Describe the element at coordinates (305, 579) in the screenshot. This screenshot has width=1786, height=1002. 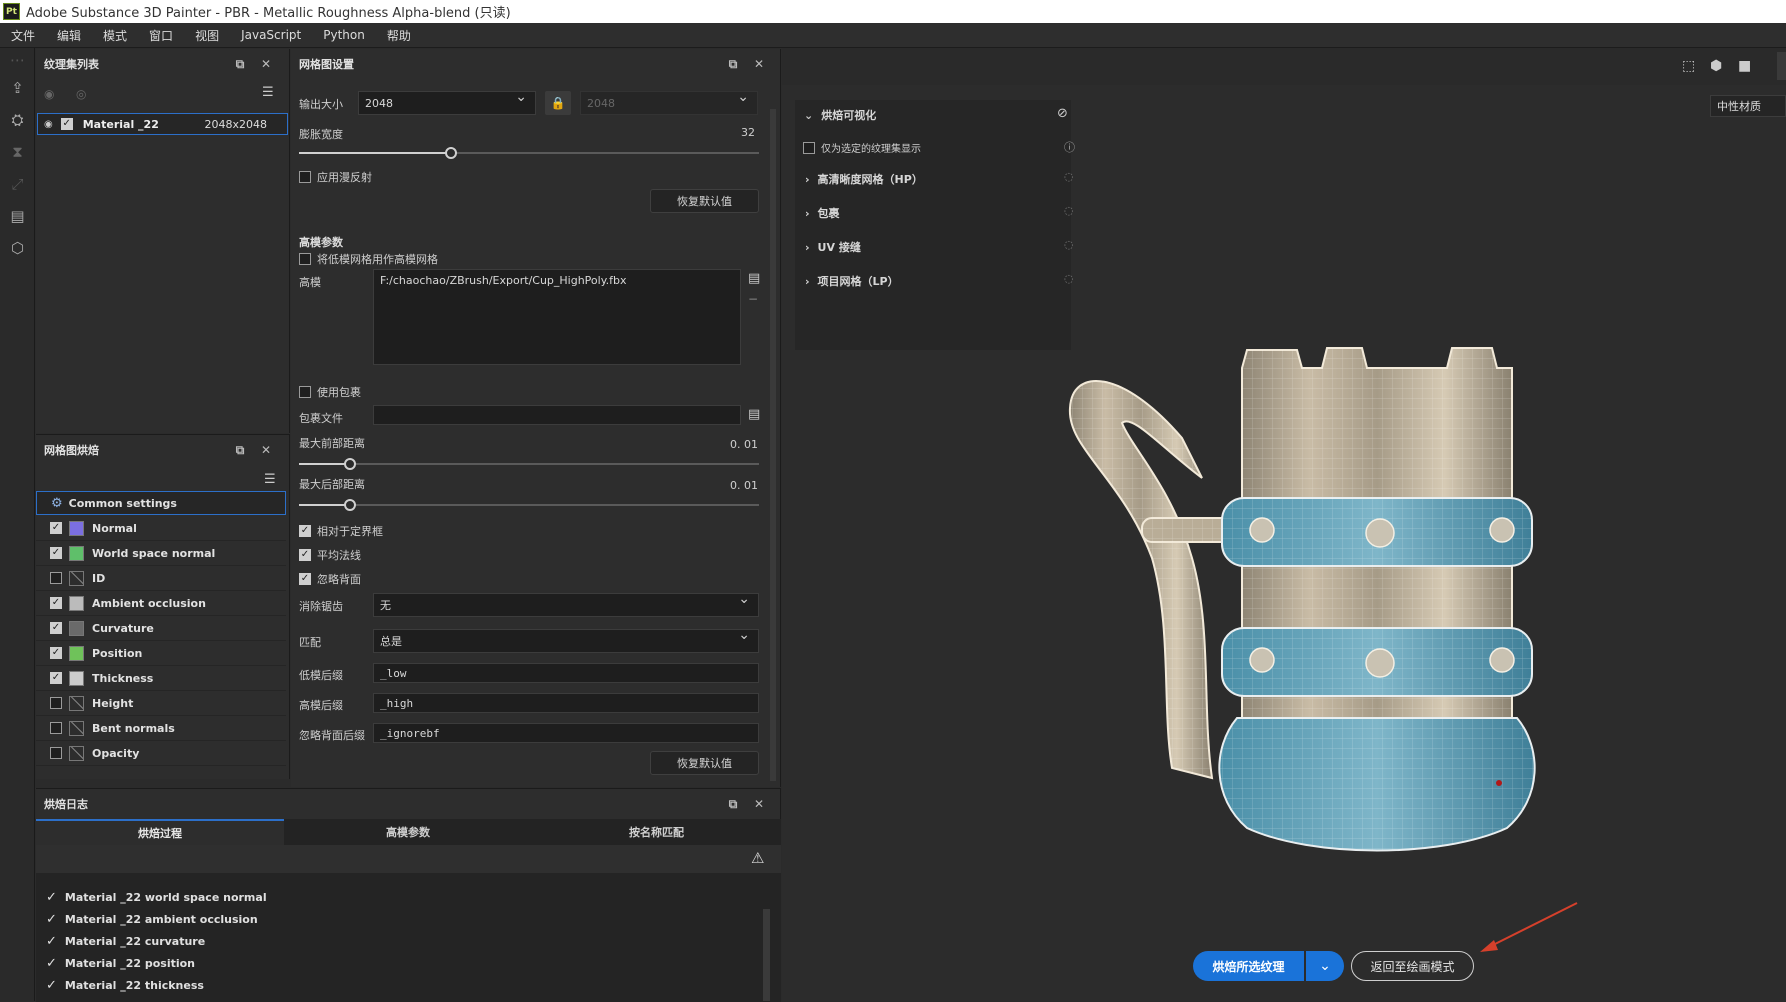
I see `ignore-backface-checkbox: ✓` at that location.